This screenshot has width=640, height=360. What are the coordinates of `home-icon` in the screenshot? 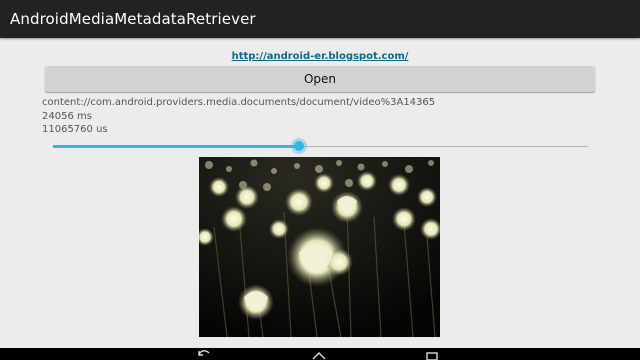 It's located at (319, 355).